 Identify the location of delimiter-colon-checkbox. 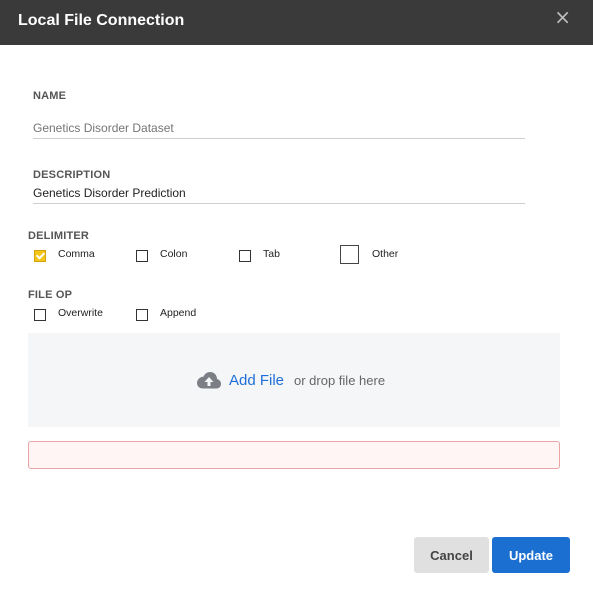
(142, 256).